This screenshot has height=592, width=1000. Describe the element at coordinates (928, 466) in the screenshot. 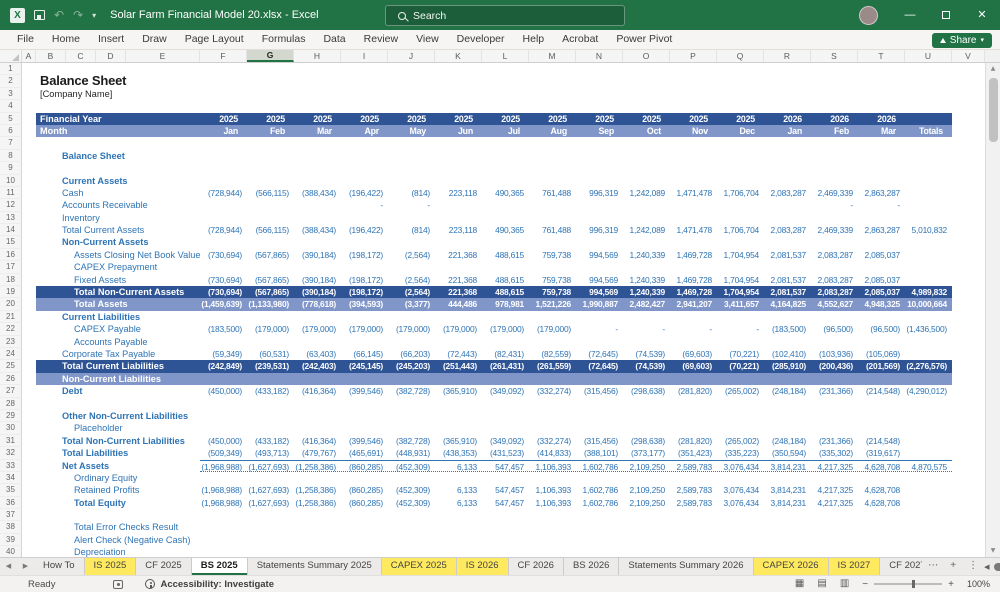

I see `cell: 4,870,575` at that location.